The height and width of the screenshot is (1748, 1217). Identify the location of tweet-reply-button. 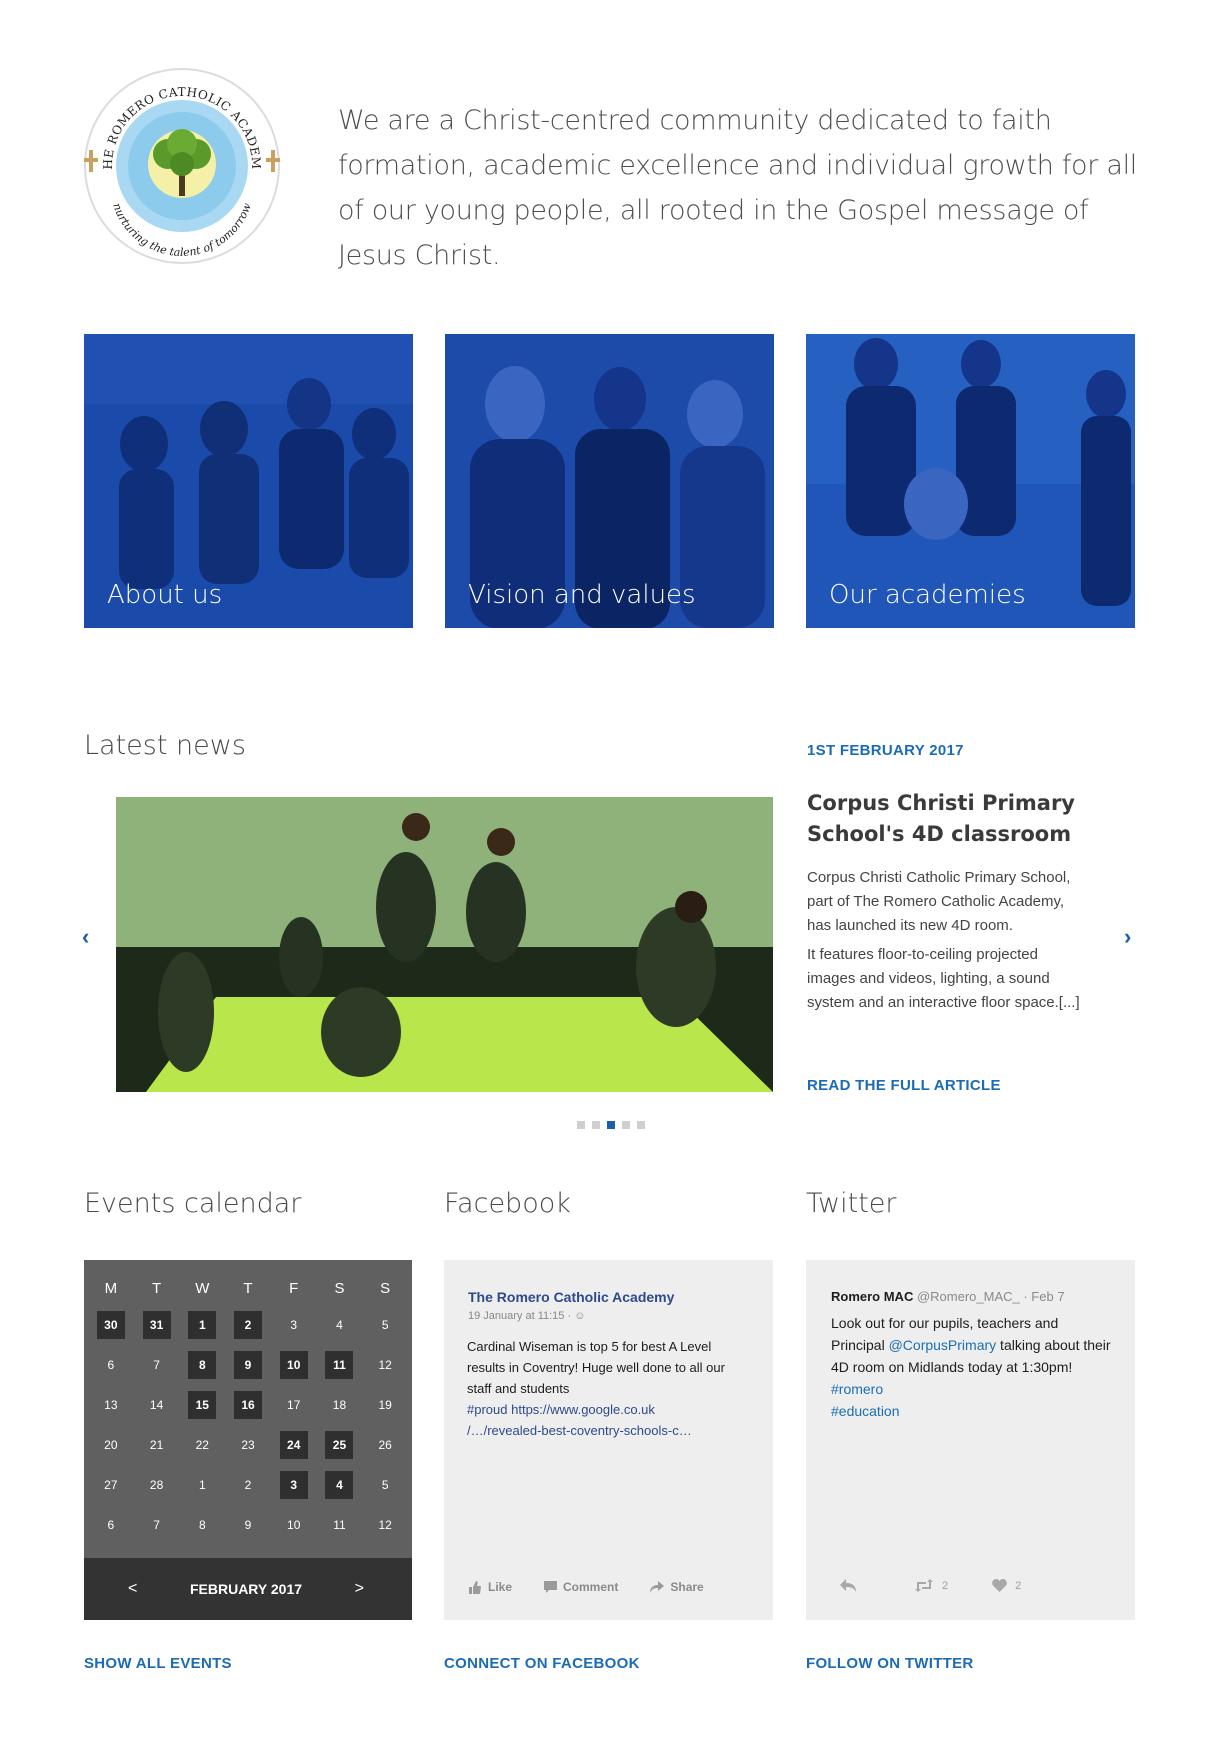
(848, 1585).